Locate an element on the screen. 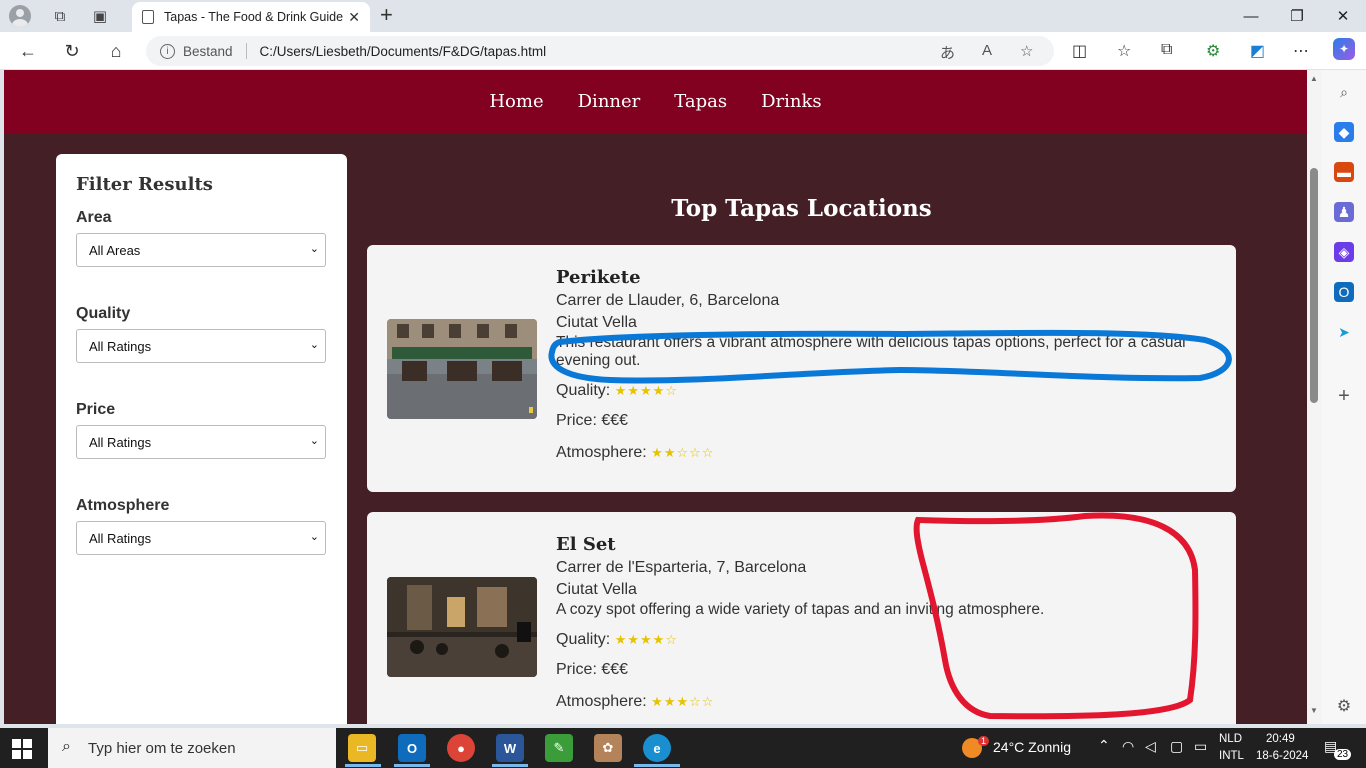 The image size is (1366, 768). read-aloud-icon: A is located at coordinates (987, 50).